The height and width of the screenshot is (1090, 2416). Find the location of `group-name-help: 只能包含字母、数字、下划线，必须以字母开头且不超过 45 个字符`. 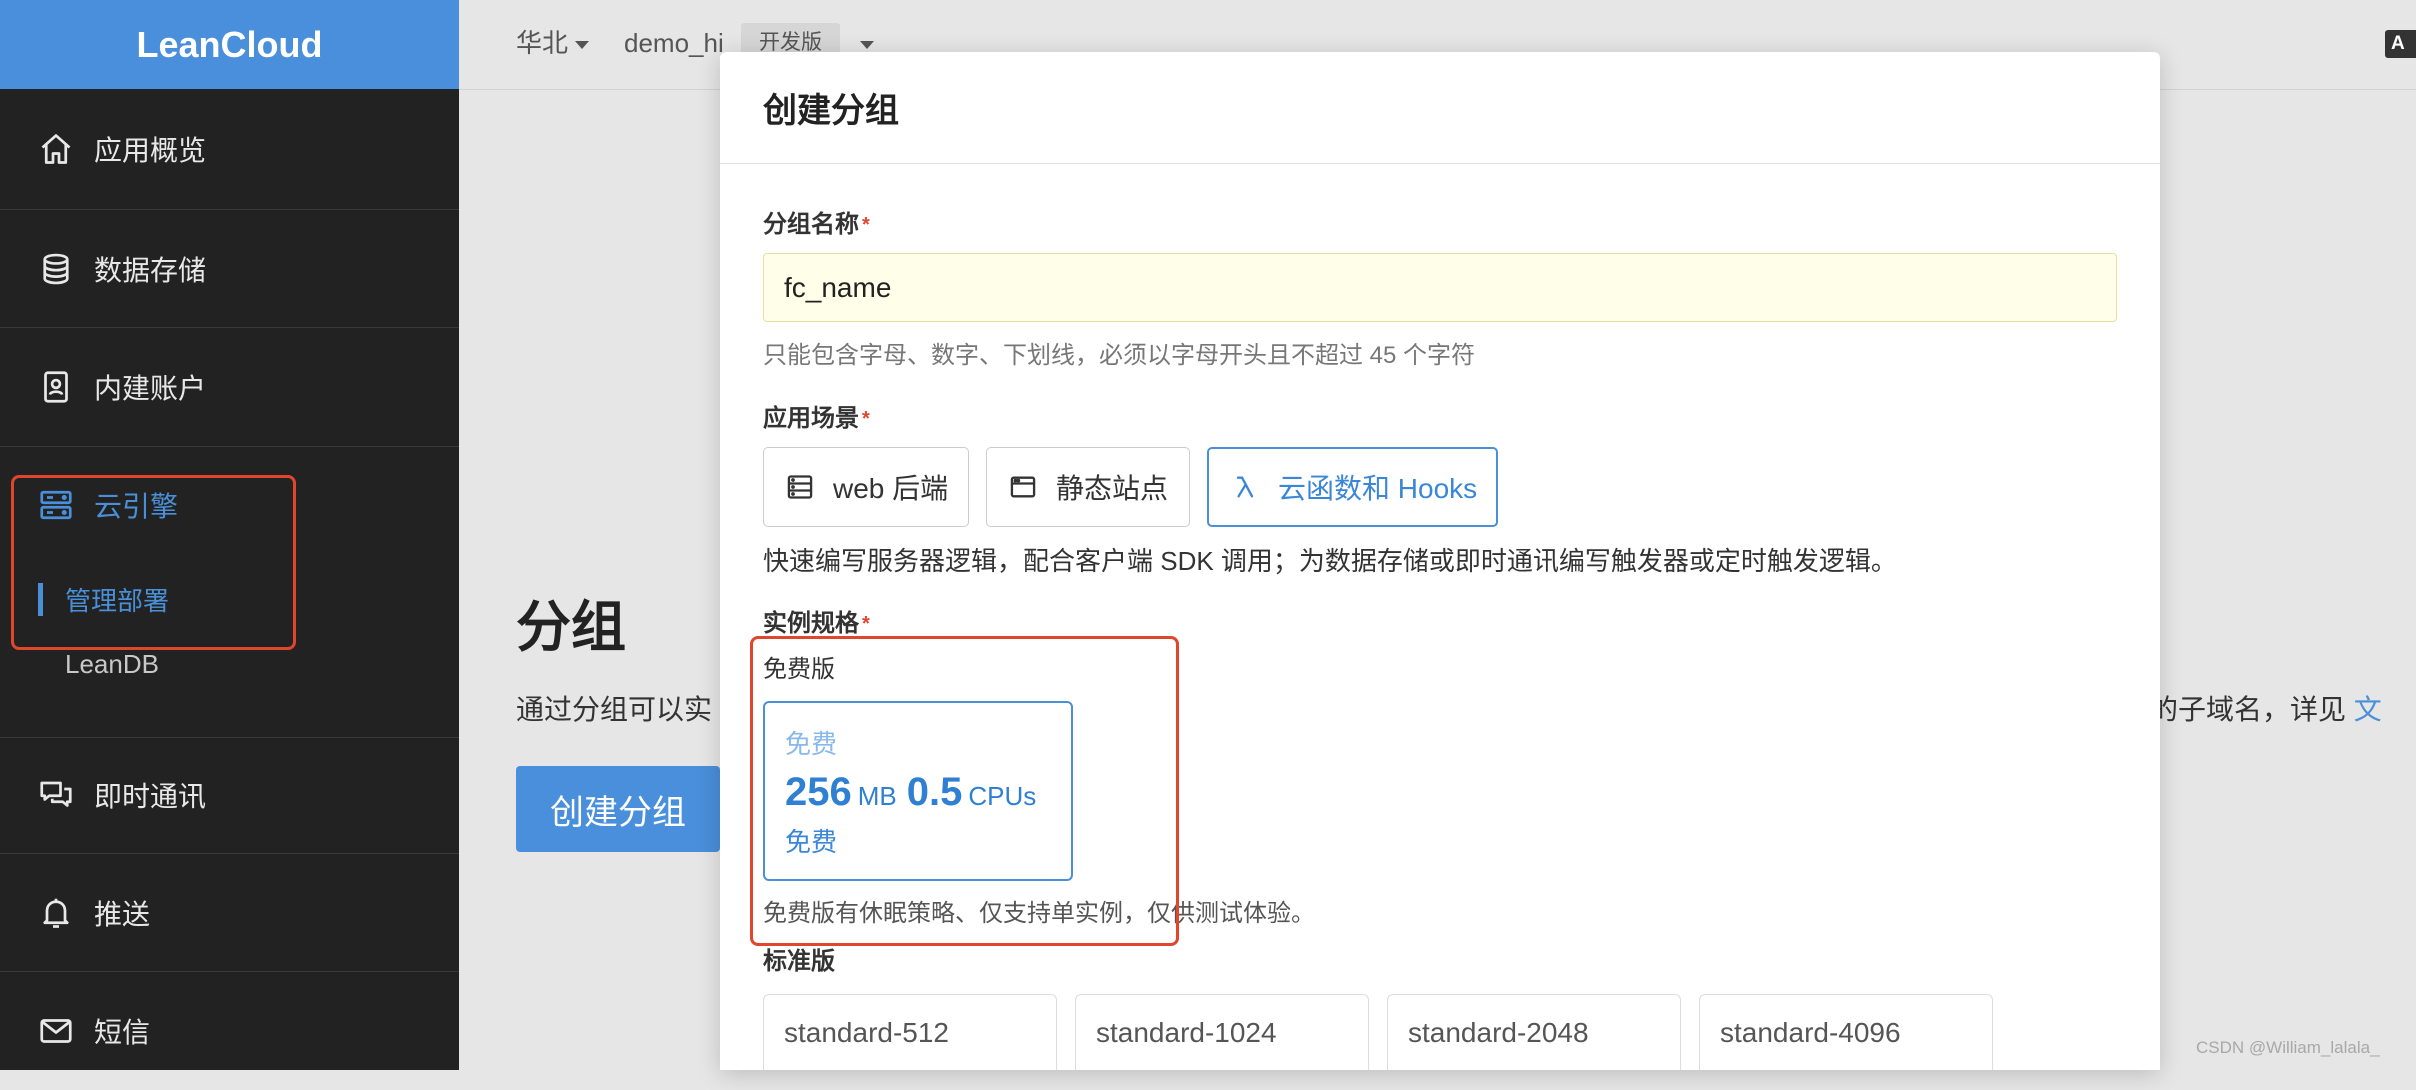

group-name-help: 只能包含字母、数字、下划线，必须以字母开头且不超过 45 个字符 is located at coordinates (1119, 355).